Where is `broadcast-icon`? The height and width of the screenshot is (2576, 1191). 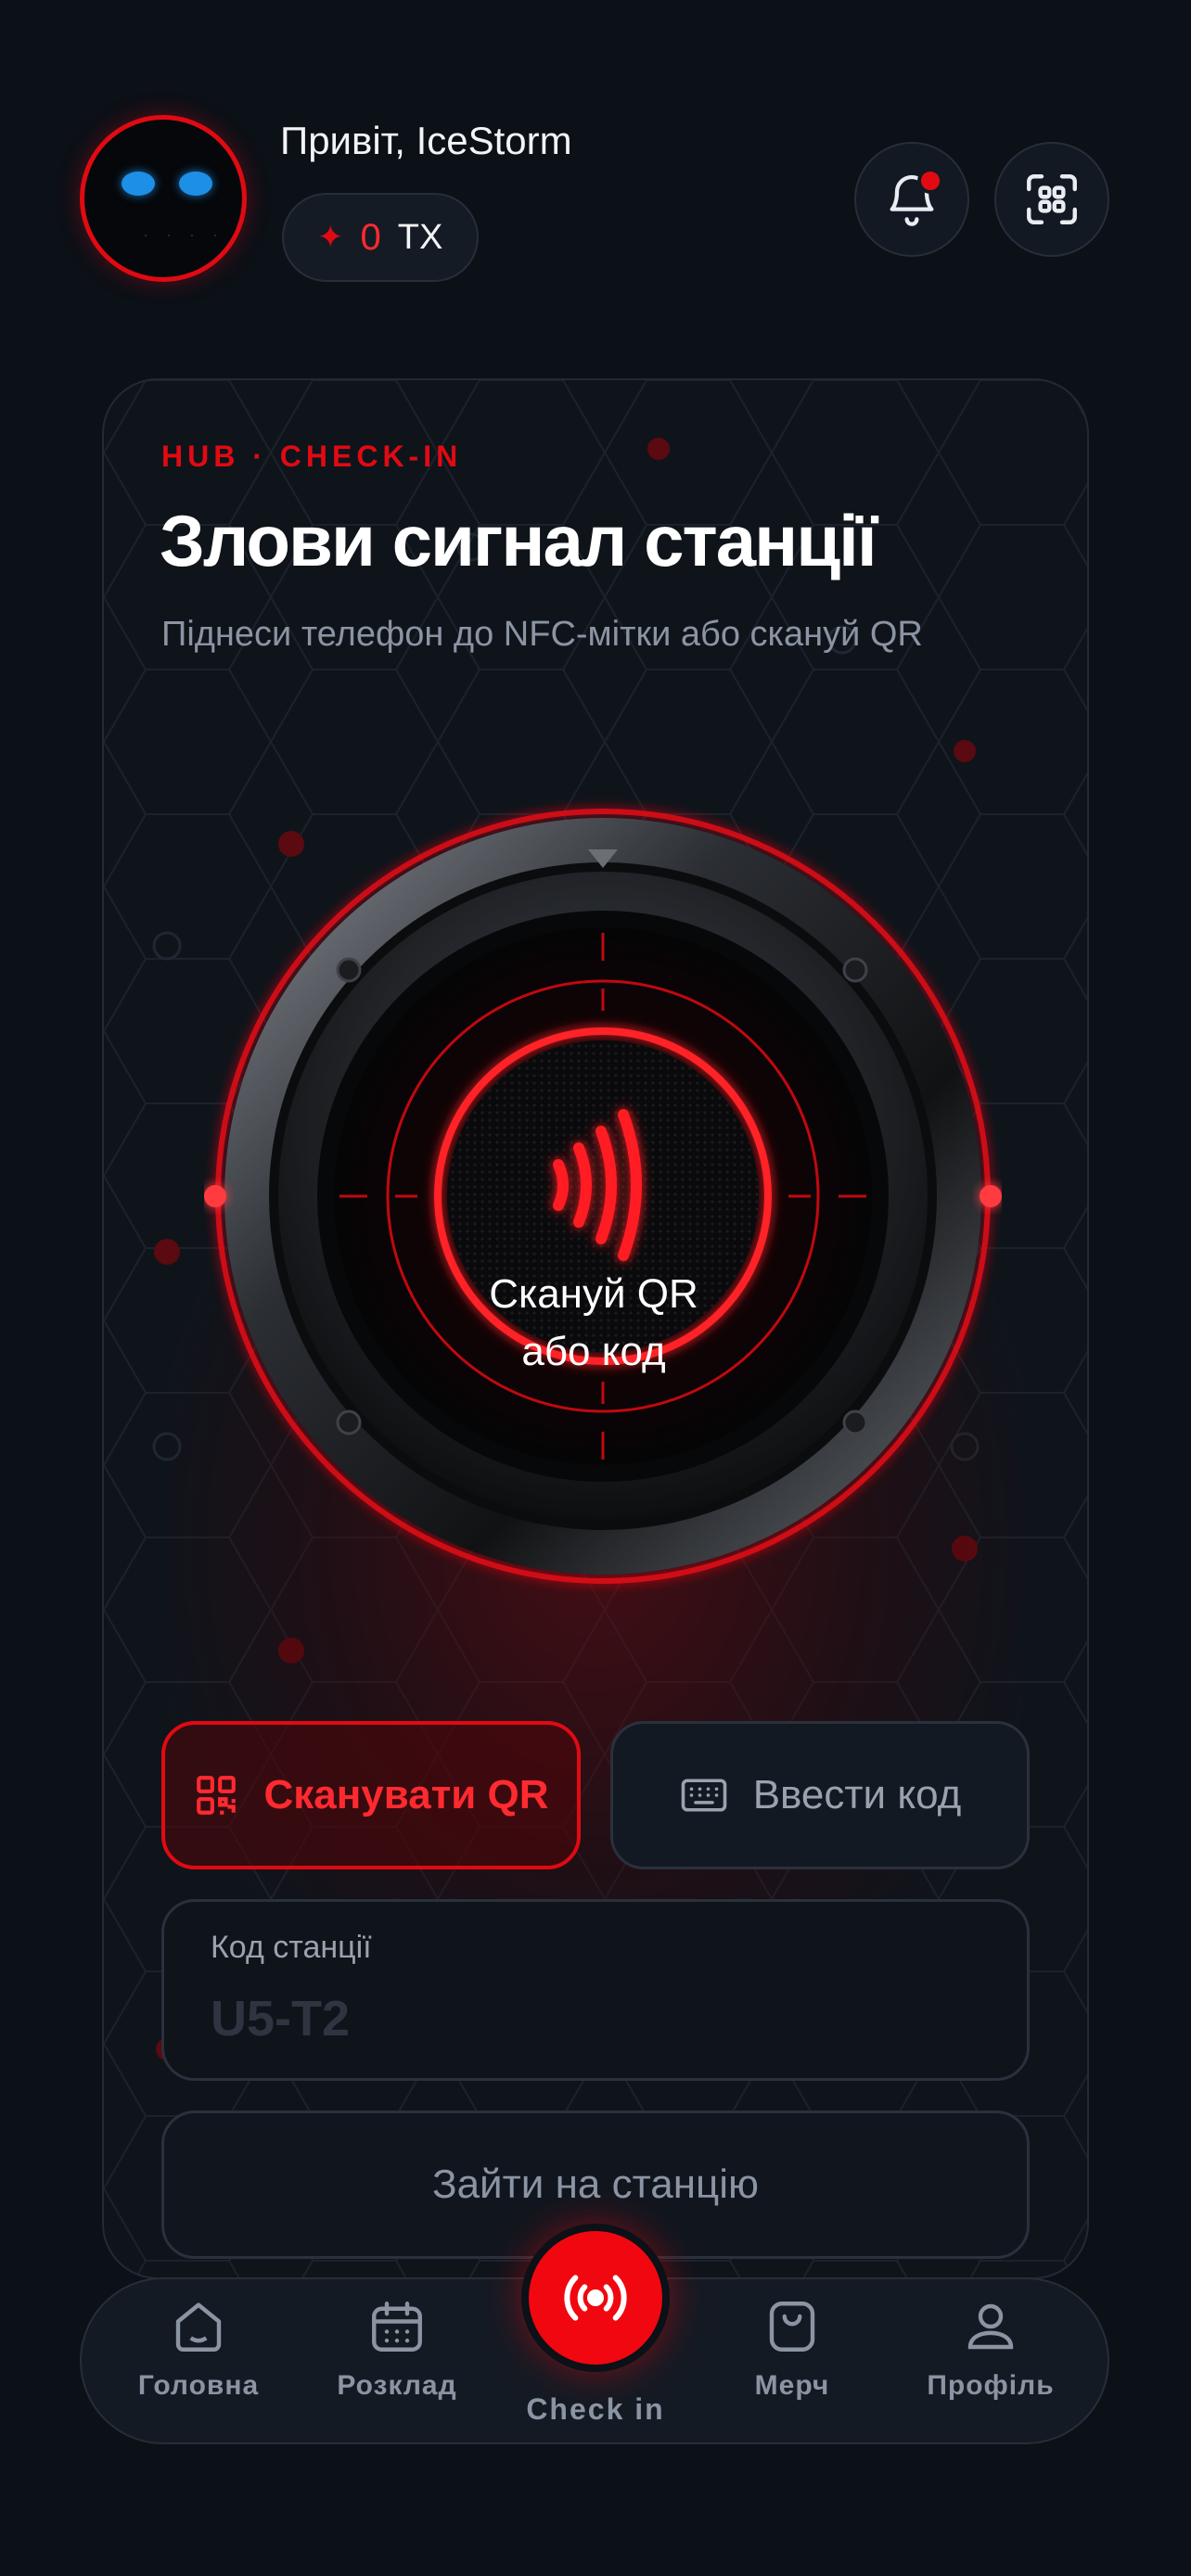 broadcast-icon is located at coordinates (595, 2298).